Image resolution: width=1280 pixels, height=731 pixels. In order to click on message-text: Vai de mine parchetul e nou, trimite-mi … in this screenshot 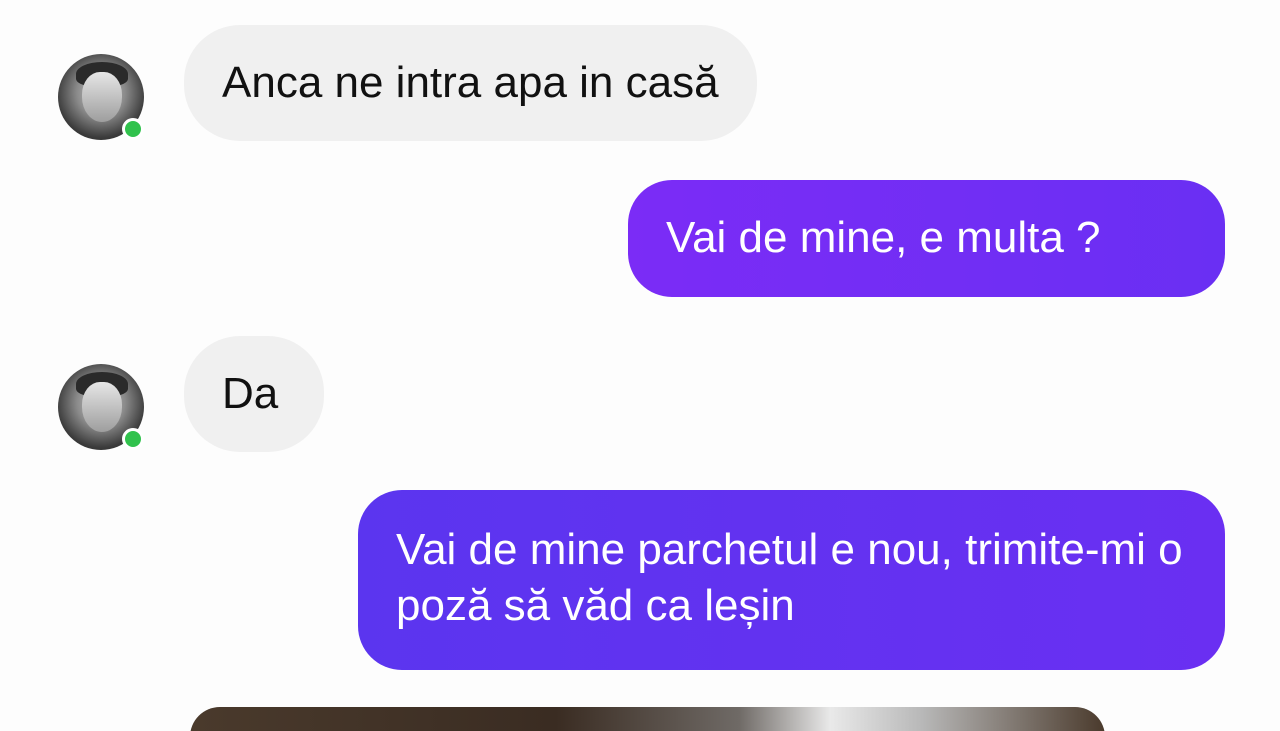, I will do `click(789, 577)`.